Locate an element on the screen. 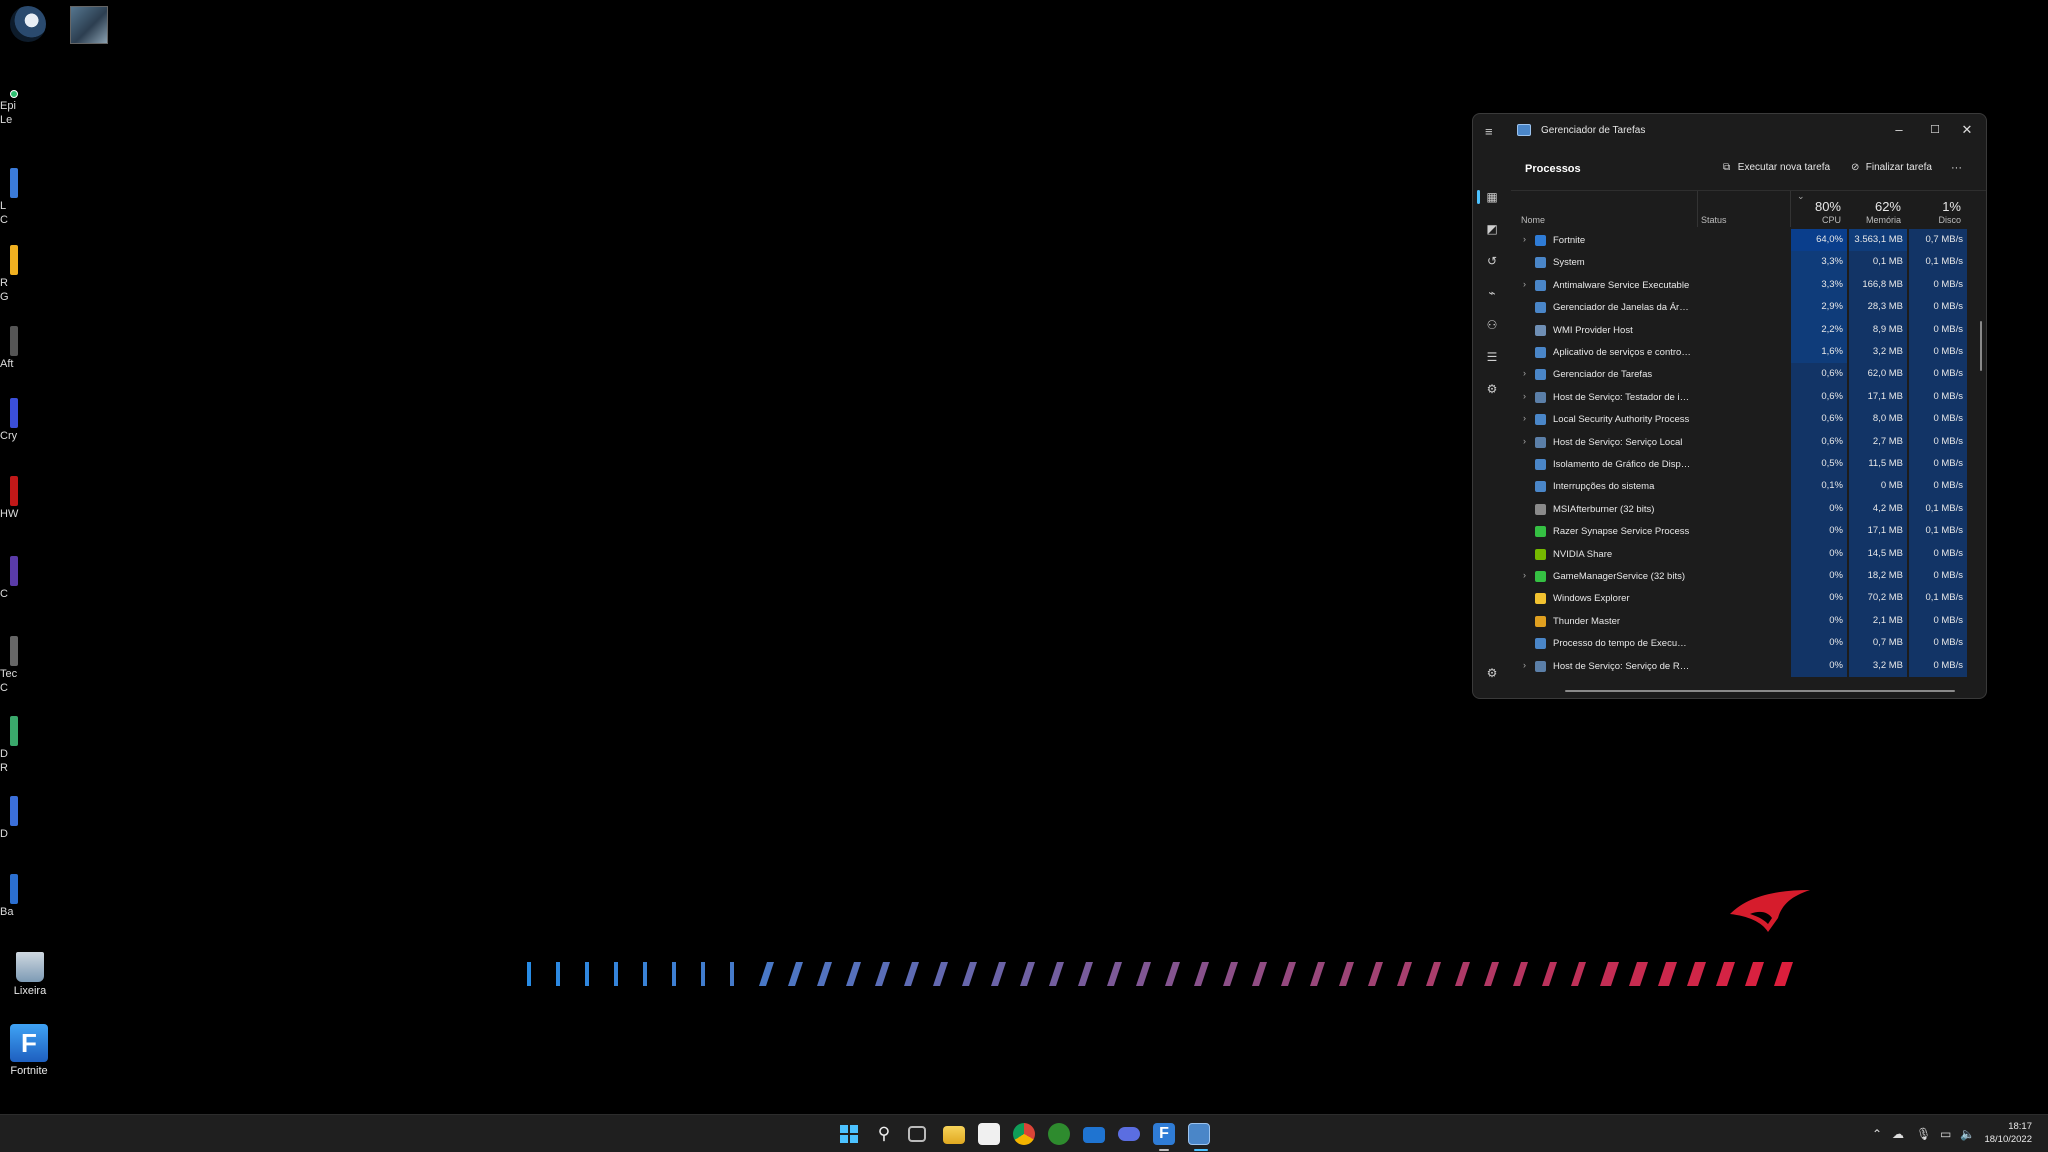 This screenshot has height=1152, width=2048. partial-desktop-icon: Epi Le is located at coordinates (10, 108).